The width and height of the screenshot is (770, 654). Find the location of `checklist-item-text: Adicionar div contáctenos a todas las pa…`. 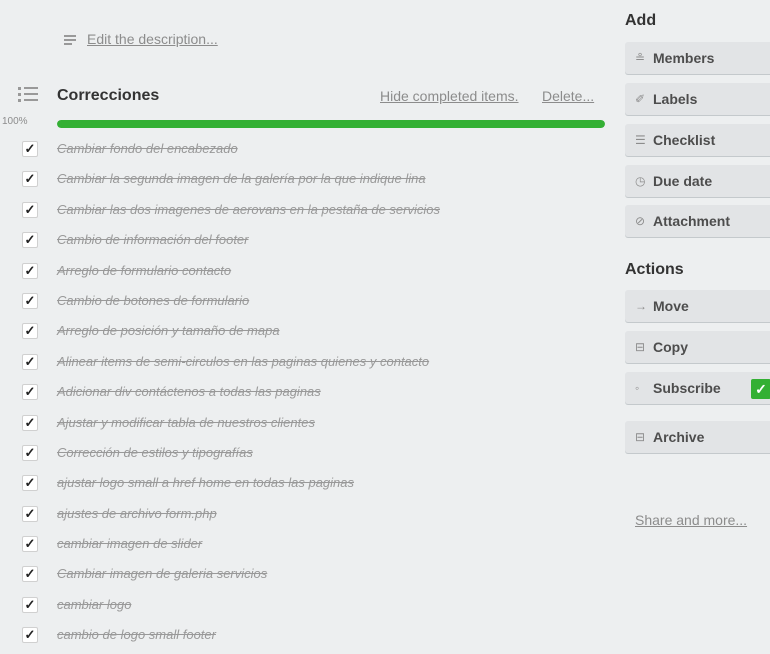

checklist-item-text: Adicionar div contáctenos a todas las pa… is located at coordinates (189, 391).